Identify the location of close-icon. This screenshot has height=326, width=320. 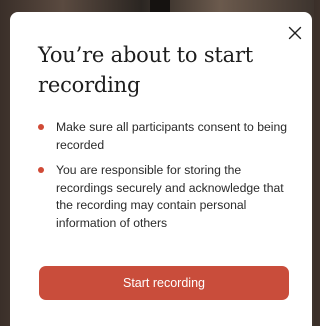
(295, 33).